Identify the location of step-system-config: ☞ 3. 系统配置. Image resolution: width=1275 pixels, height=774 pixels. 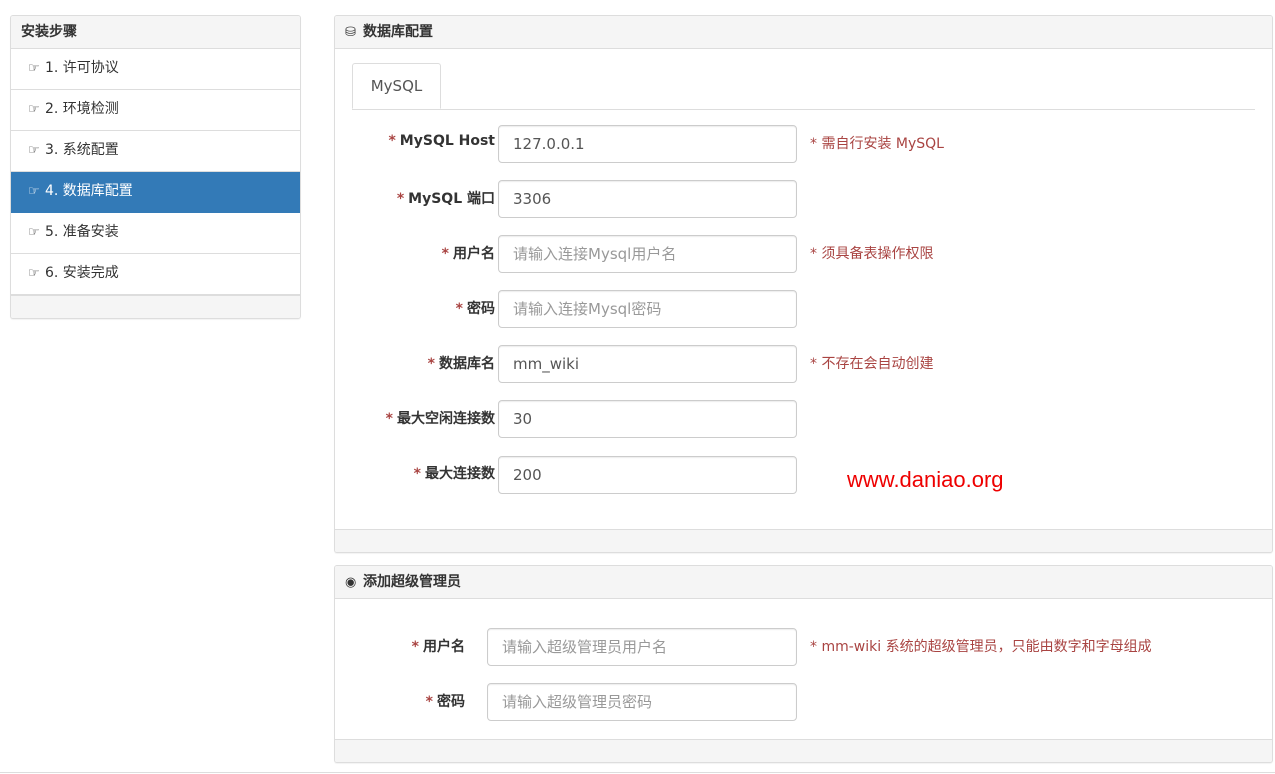
(155, 151).